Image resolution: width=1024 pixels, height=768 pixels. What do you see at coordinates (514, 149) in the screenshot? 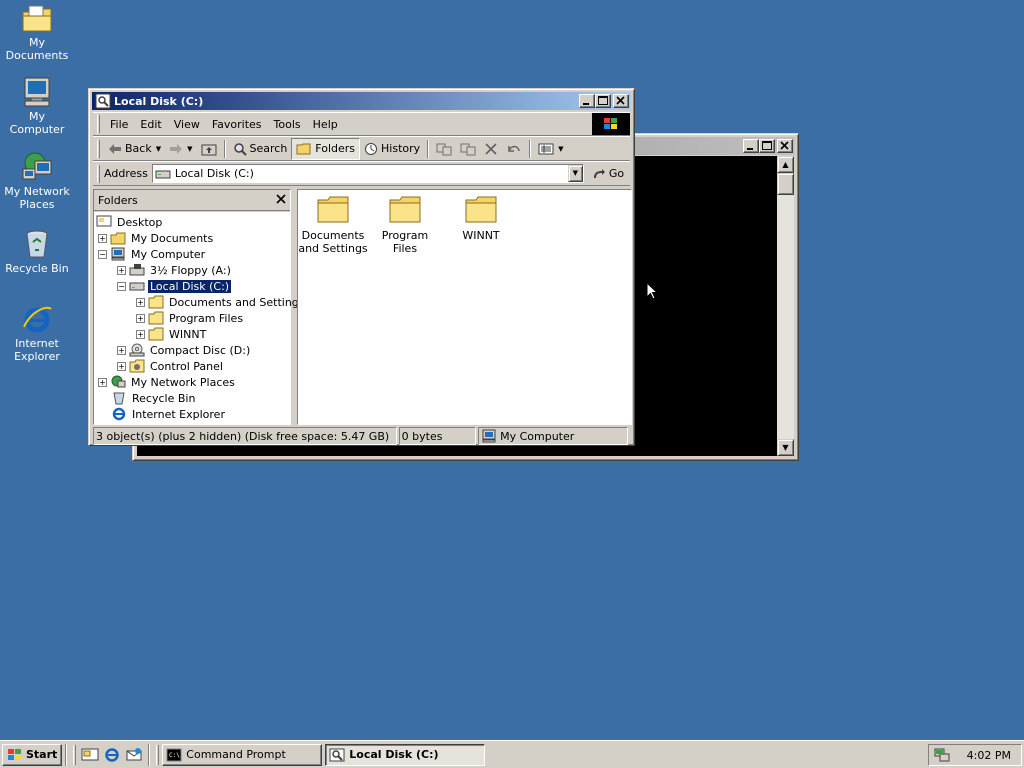
I see `undo-button` at bounding box center [514, 149].